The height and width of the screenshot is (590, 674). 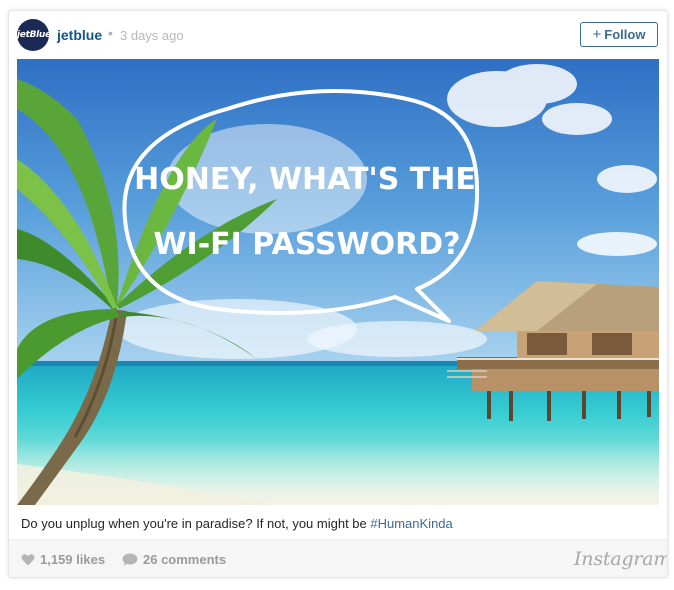 I want to click on follow-button: + Follow, so click(x=619, y=34).